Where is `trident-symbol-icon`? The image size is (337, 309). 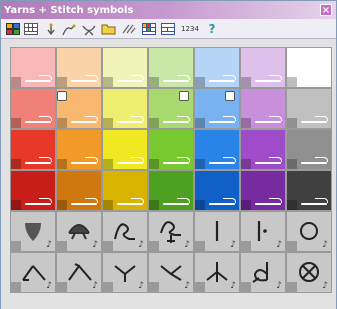 trident-symbol-icon is located at coordinates (217, 272).